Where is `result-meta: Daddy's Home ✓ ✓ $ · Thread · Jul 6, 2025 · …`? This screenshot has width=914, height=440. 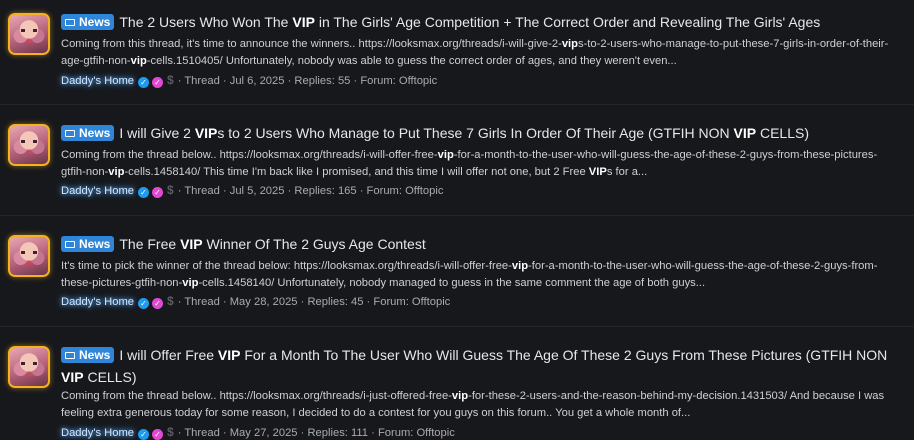 result-meta: Daddy's Home ✓ ✓ $ · Thread · Jul 6, 2025 · … is located at coordinates (249, 80).